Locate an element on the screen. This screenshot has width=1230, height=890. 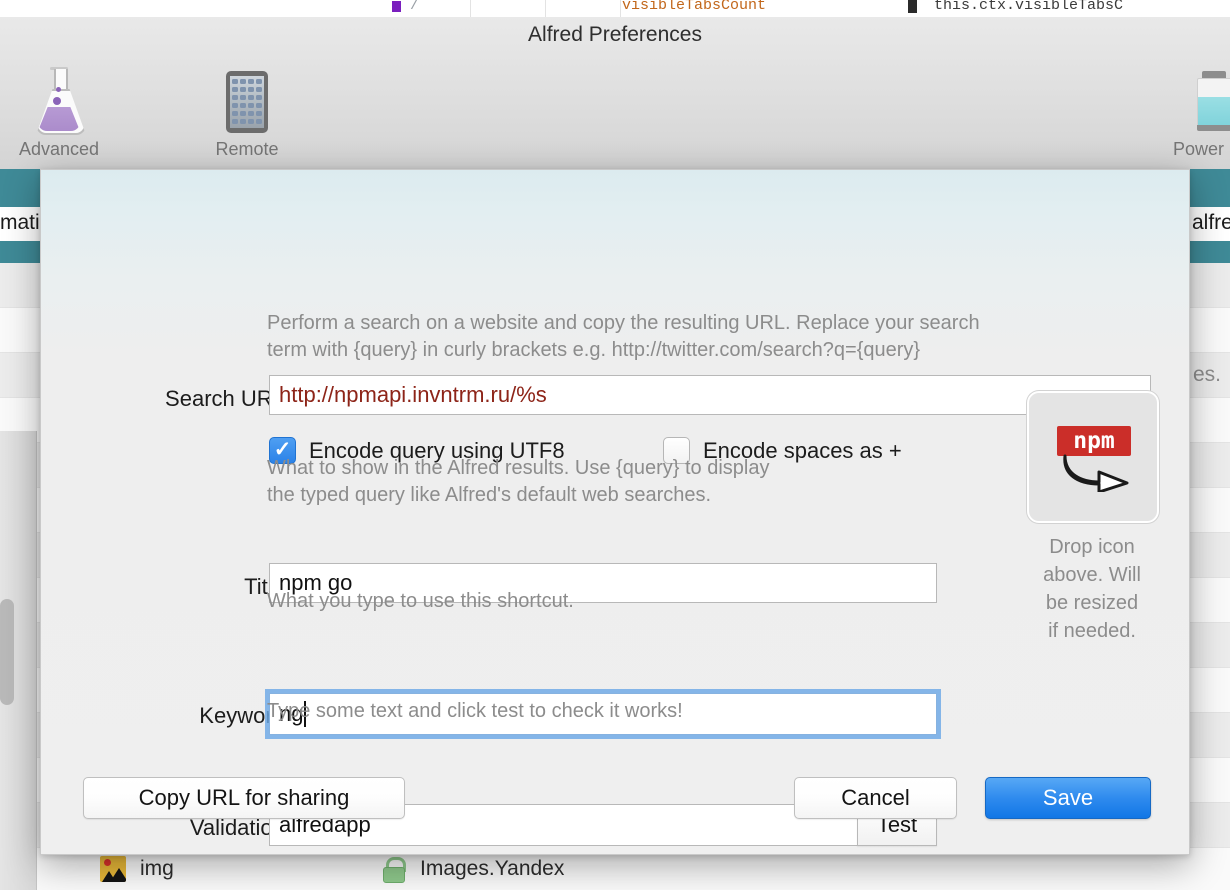
search-url-value: http://npmapi.invntrm.ru/%s is located at coordinates (413, 394).